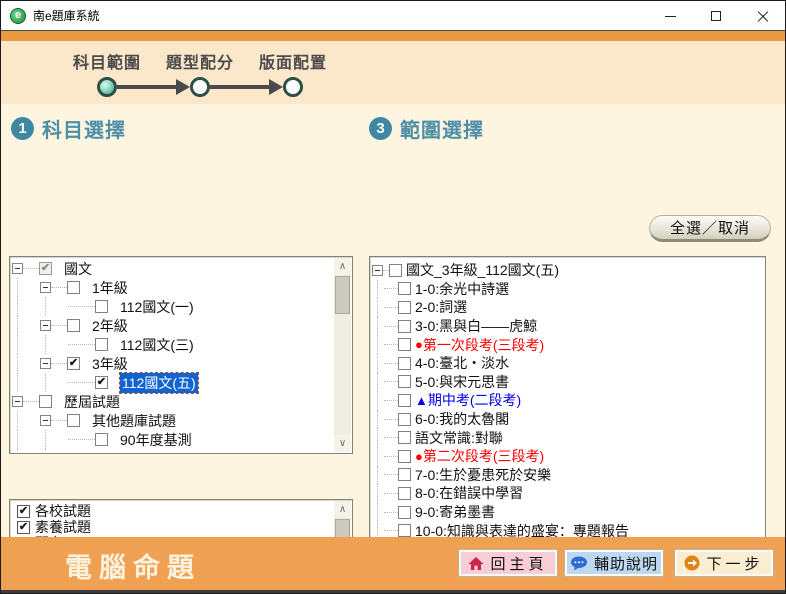 The height and width of the screenshot is (594, 786). Describe the element at coordinates (157, 345) in the screenshot. I see `tree-item-label: 112國文(三)` at that location.